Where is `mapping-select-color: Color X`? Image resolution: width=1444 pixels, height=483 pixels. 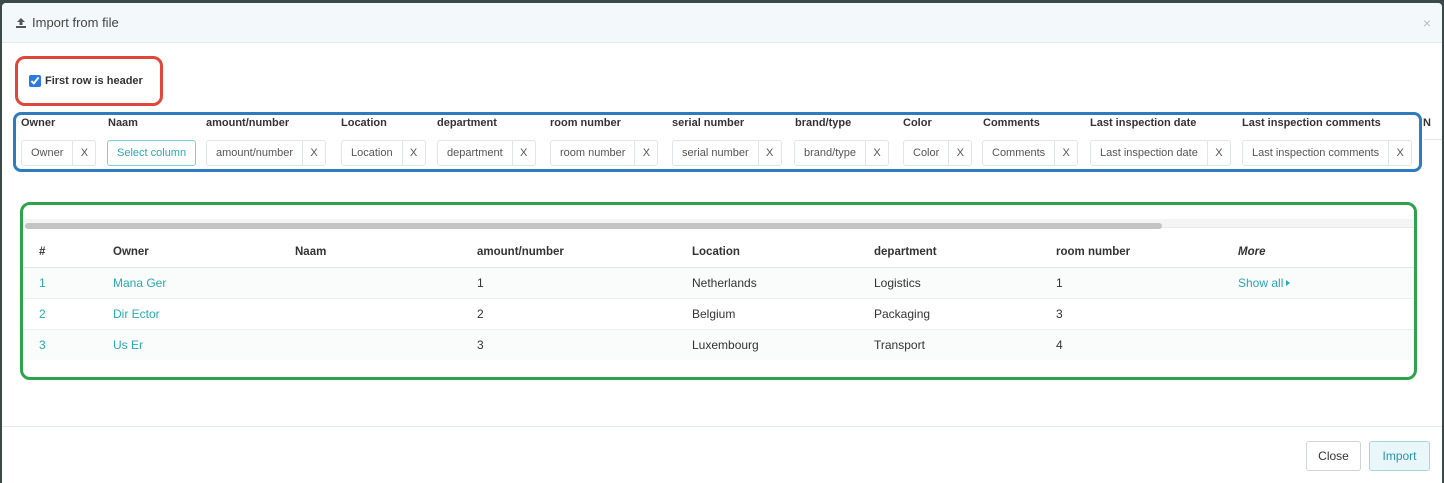 mapping-select-color: Color X is located at coordinates (938, 153).